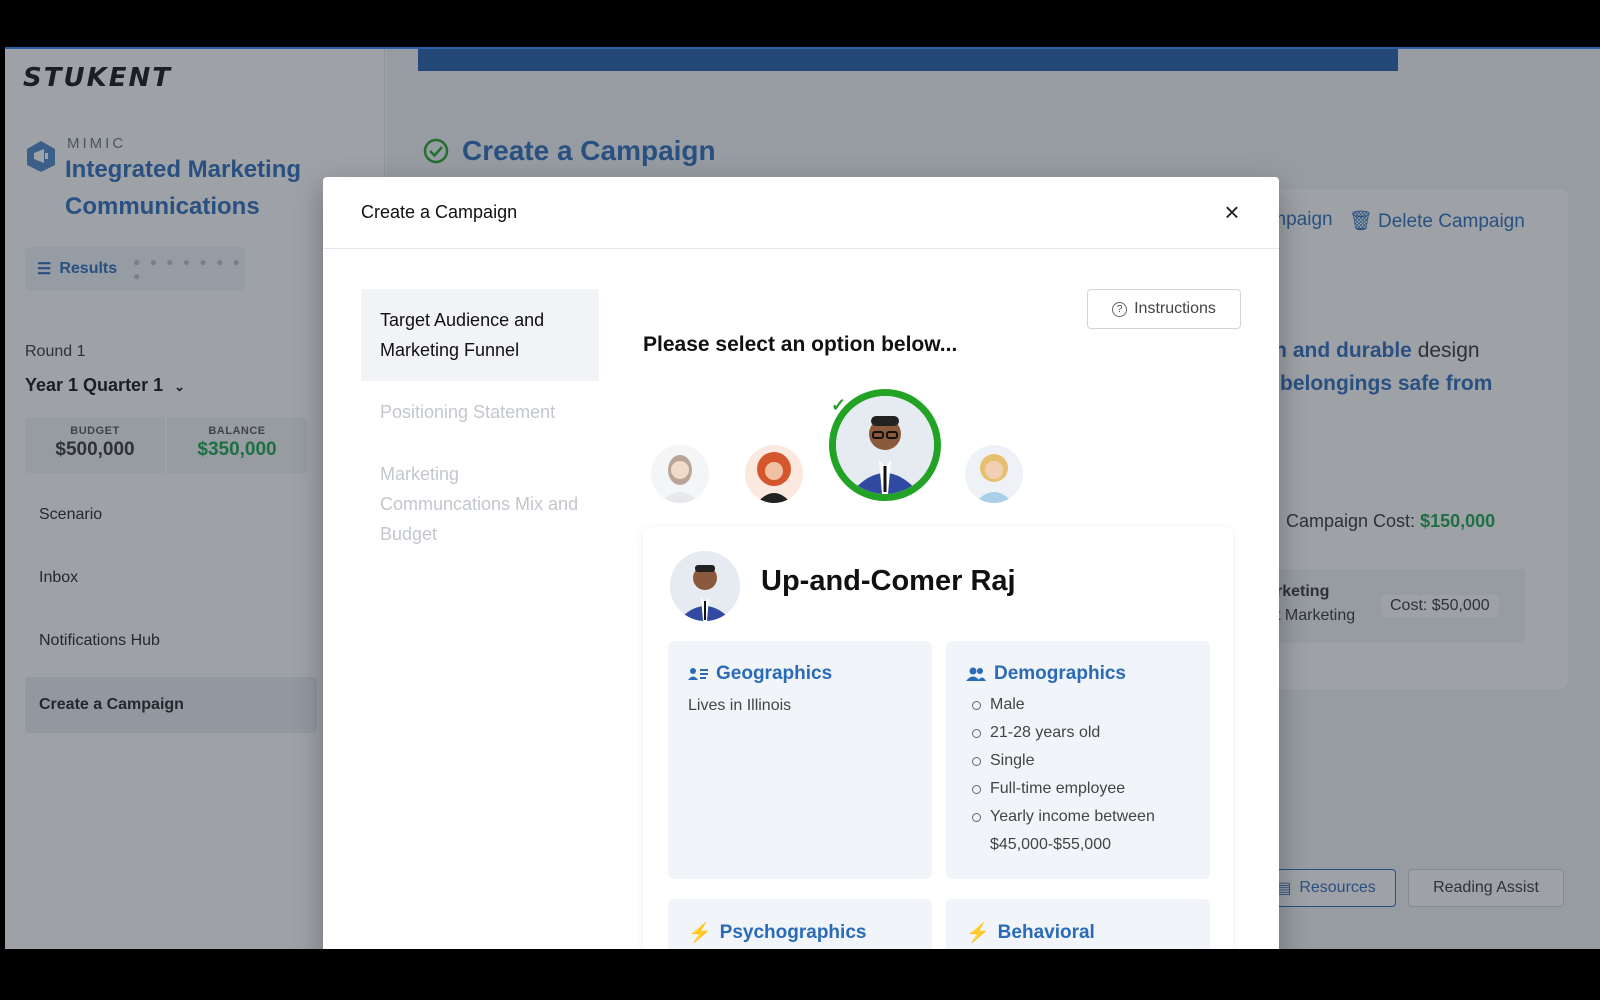 Image resolution: width=1600 pixels, height=1000 pixels. I want to click on demographics-heading: Demographics, so click(1078, 674).